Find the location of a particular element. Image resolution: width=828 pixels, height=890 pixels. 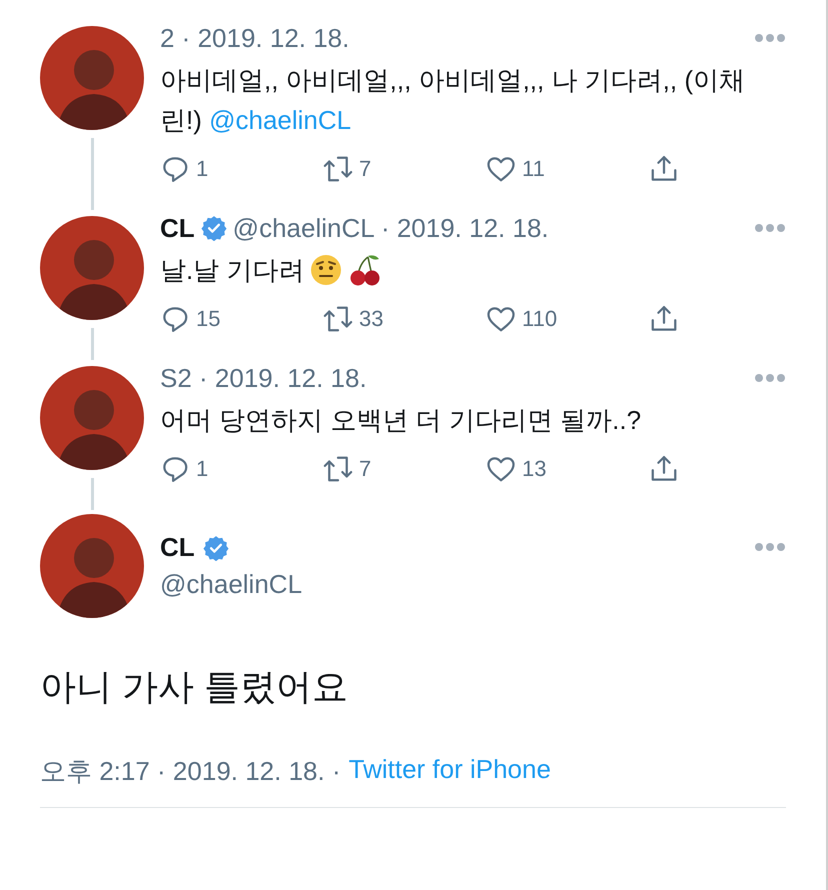

emoji-face-icon is located at coordinates (326, 270).